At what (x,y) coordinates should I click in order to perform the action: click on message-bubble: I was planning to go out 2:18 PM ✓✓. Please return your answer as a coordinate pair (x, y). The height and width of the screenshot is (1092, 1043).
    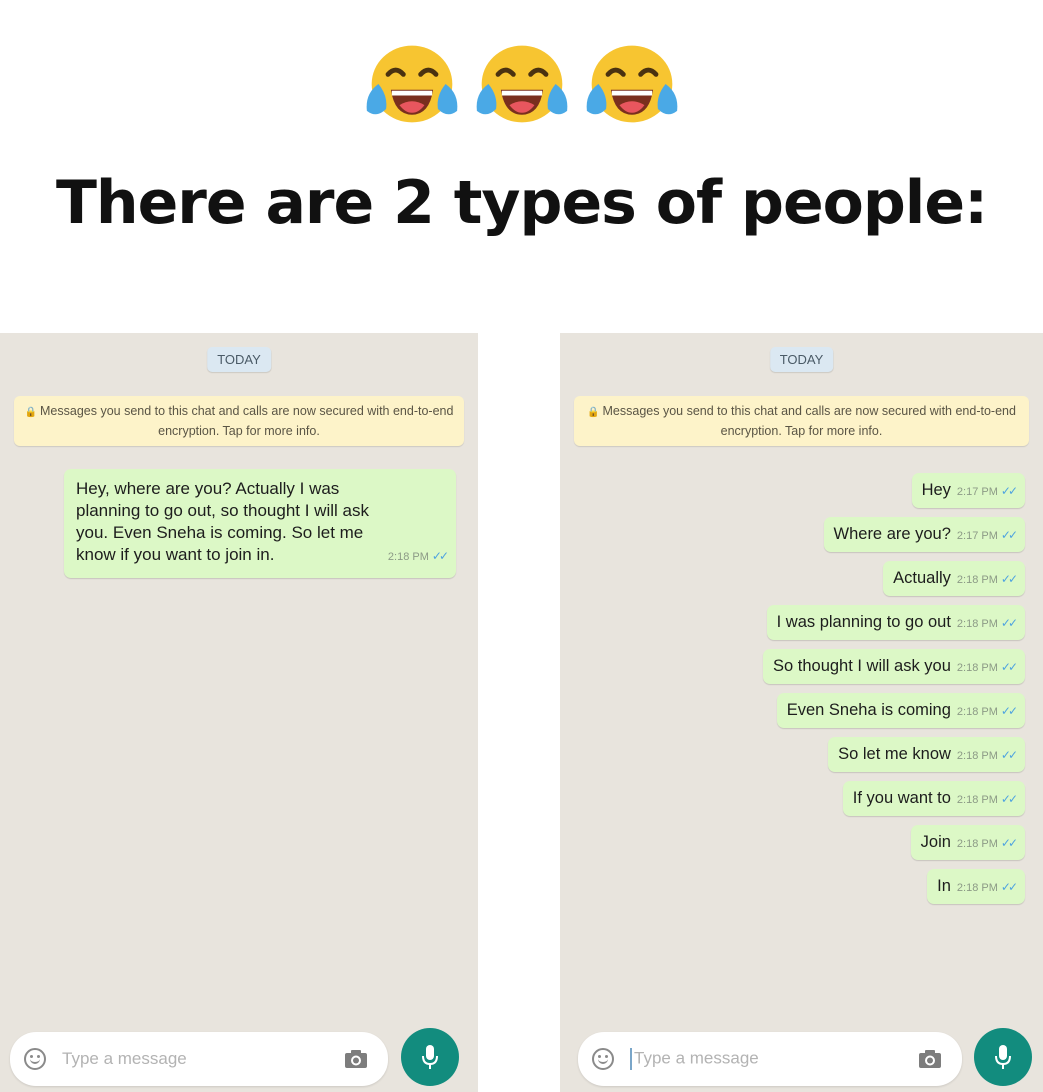
    Looking at the image, I should click on (895, 622).